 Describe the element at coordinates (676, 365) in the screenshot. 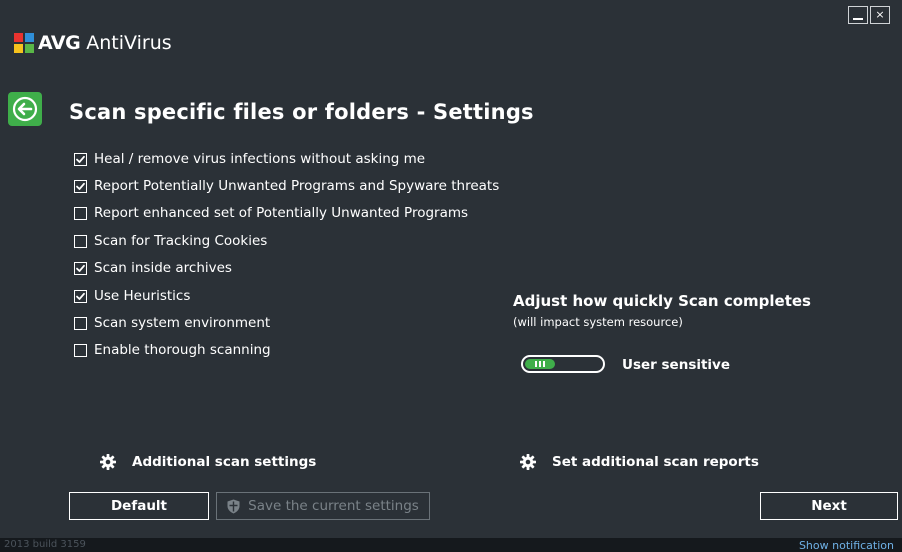

I see `speed-value-label: User sensitive` at that location.